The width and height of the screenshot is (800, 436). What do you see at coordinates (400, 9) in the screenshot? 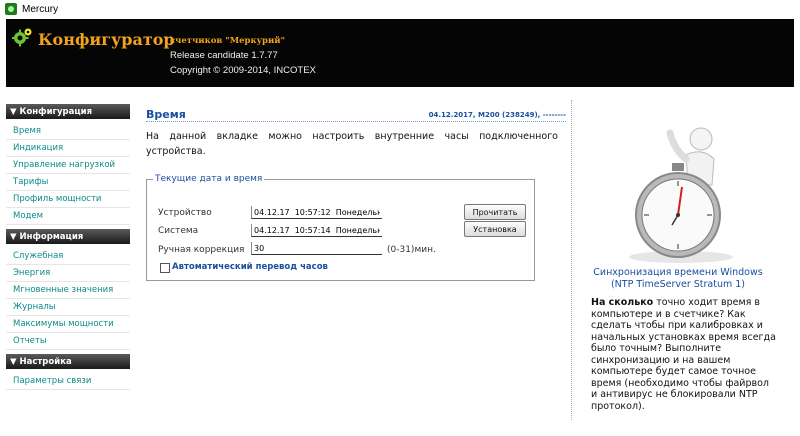
I see `window-titlebar: Mercury` at bounding box center [400, 9].